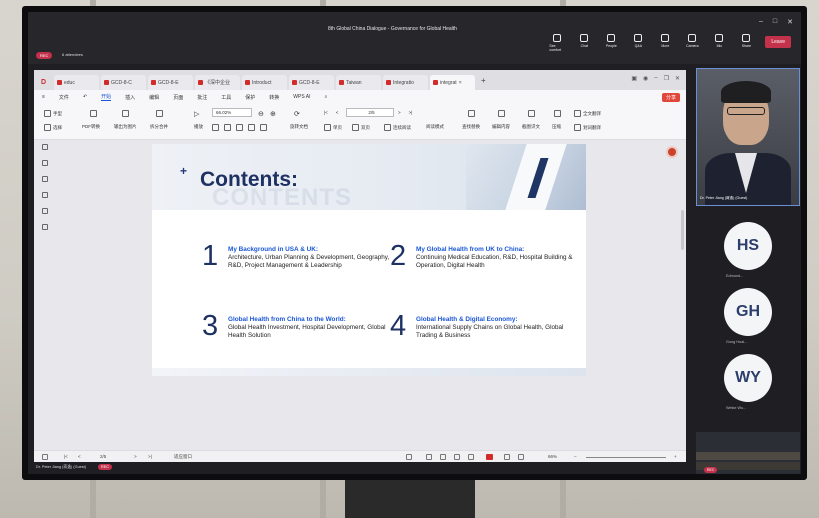 The width and height of the screenshot is (819, 518). What do you see at coordinates (748, 312) in the screenshot?
I see `participant-avatar-gh: GH` at bounding box center [748, 312].